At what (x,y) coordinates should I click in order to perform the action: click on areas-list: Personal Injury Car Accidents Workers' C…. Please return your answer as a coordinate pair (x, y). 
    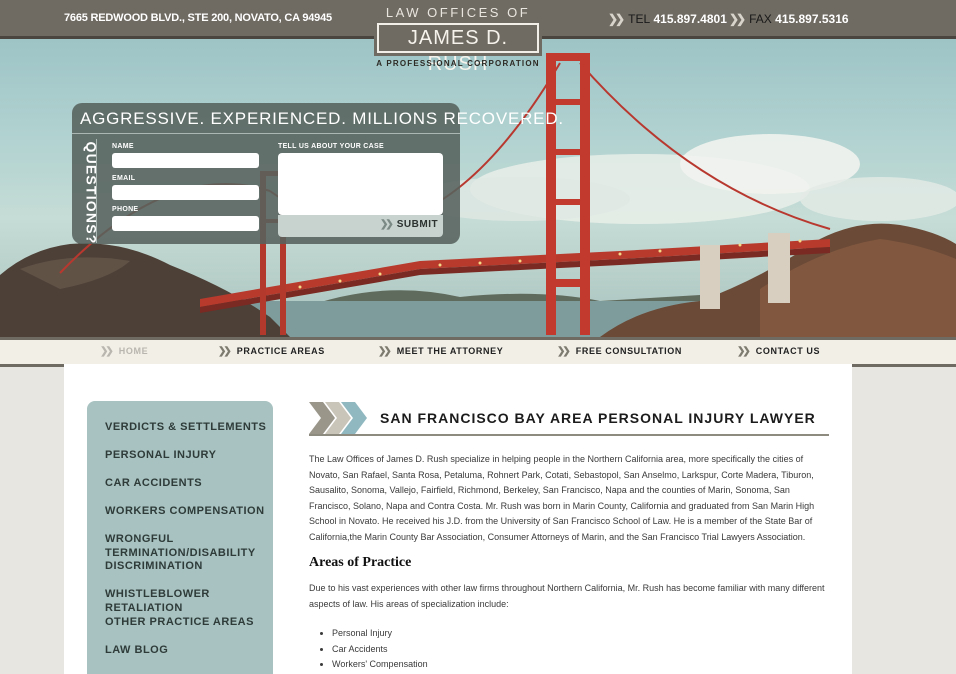
    Looking at the image, I should click on (372, 649).